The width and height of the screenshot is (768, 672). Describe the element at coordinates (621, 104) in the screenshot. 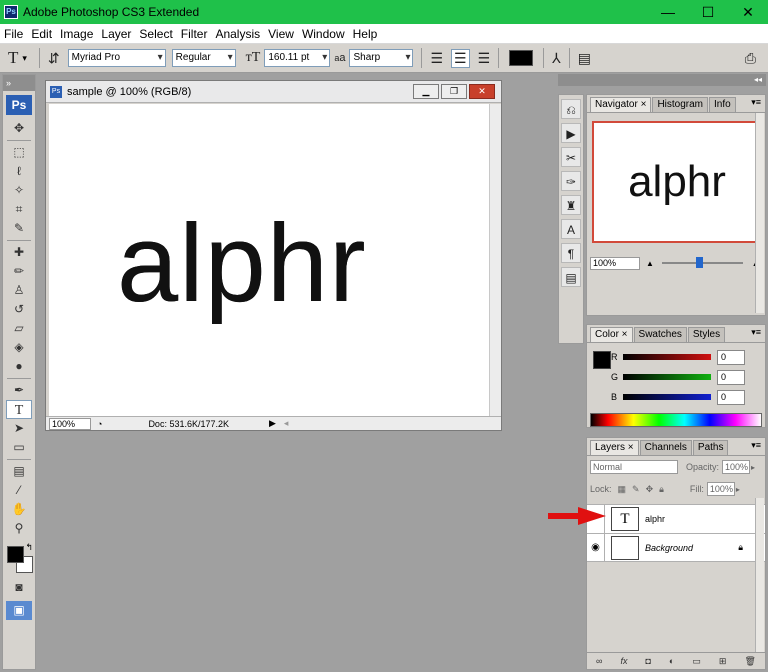

I see `tab-navigator: Navigator ×` at that location.